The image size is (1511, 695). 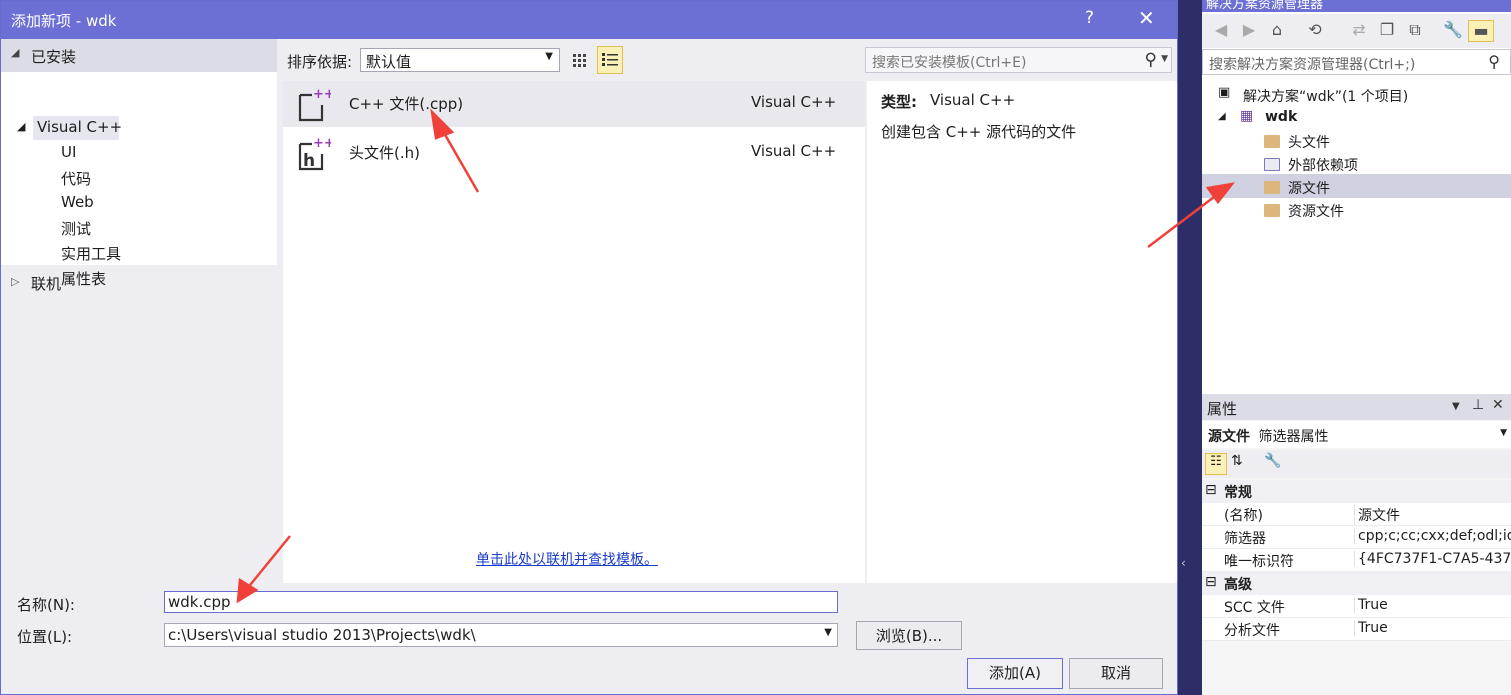 What do you see at coordinates (1238, 585) in the screenshot?
I see `category-label: 高级` at bounding box center [1238, 585].